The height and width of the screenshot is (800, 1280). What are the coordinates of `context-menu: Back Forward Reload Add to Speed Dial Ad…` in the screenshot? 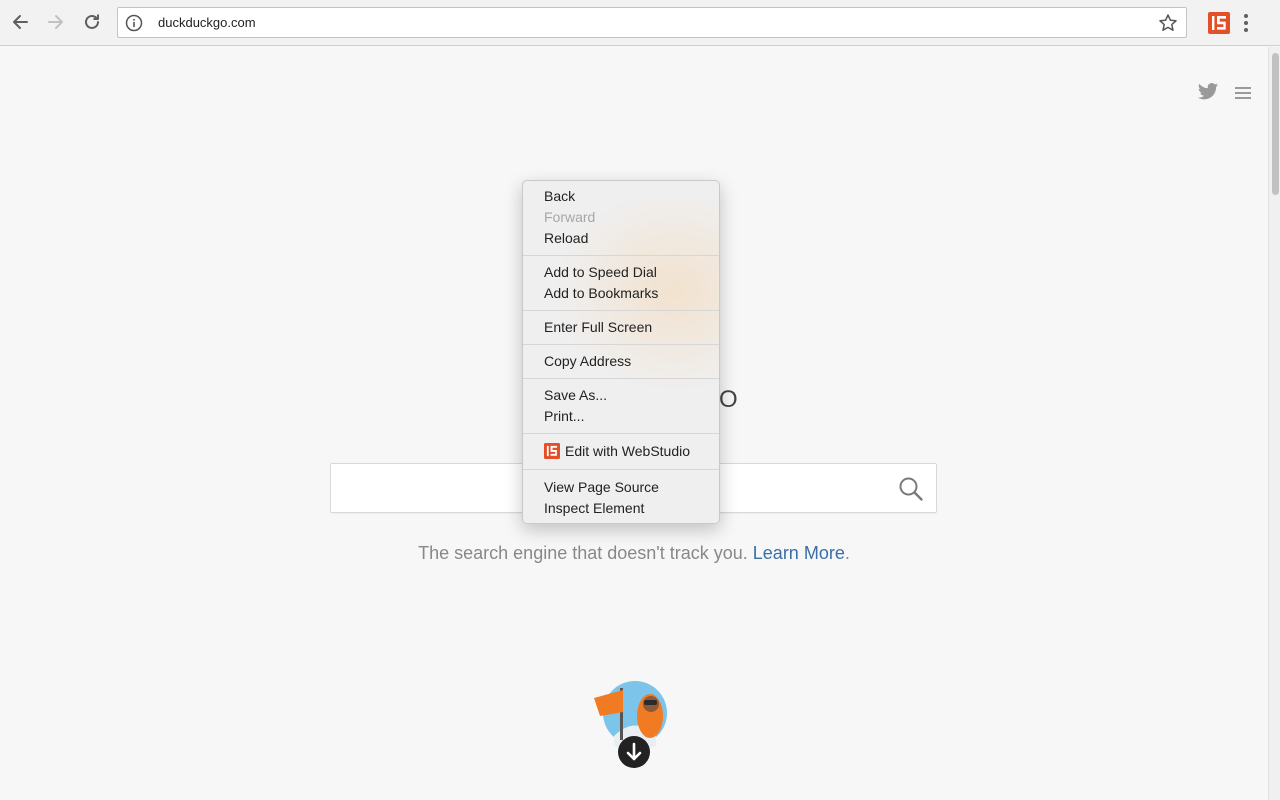 It's located at (621, 352).